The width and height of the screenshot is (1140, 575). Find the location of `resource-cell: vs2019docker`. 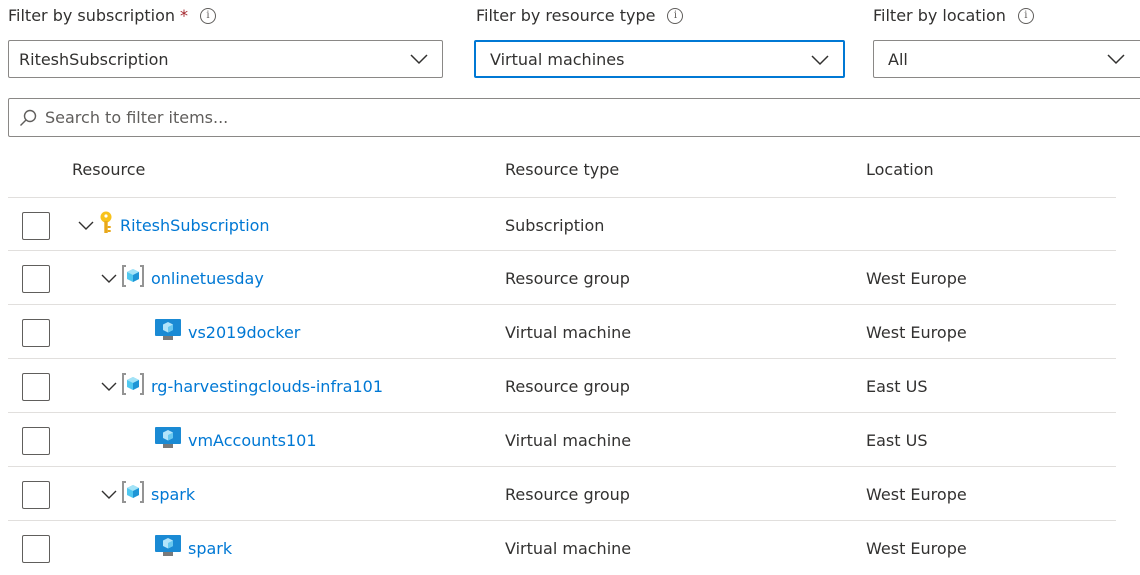

resource-cell: vs2019docker is located at coordinates (227, 332).